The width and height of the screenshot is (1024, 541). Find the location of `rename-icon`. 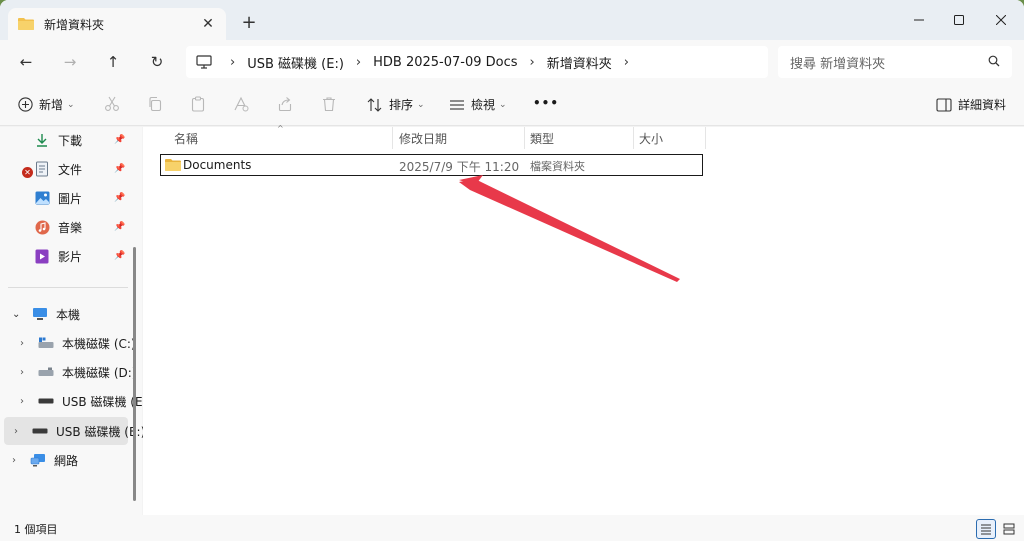

rename-icon is located at coordinates (241, 104).